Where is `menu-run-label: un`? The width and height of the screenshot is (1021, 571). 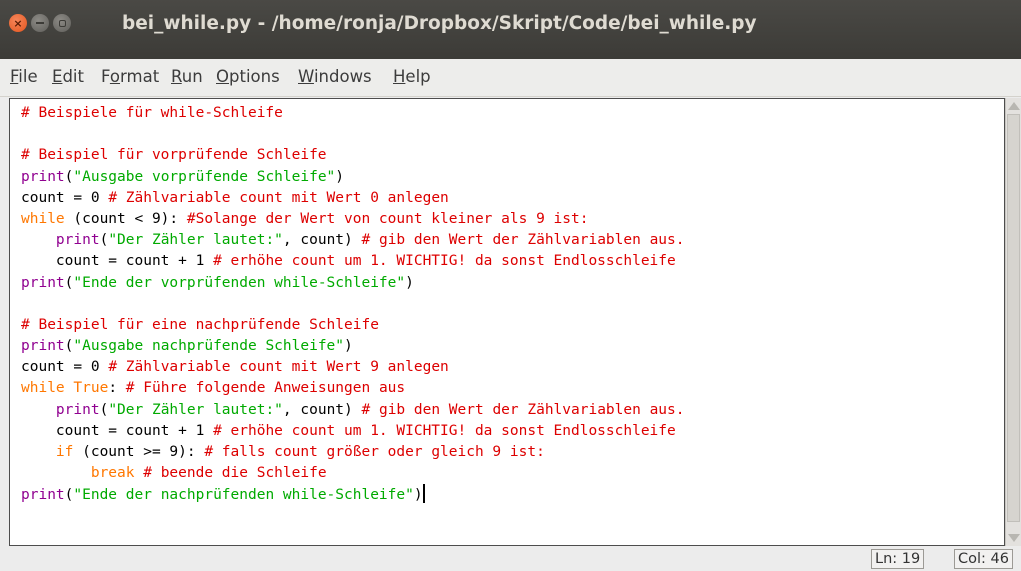 menu-run-label: un is located at coordinates (192, 76).